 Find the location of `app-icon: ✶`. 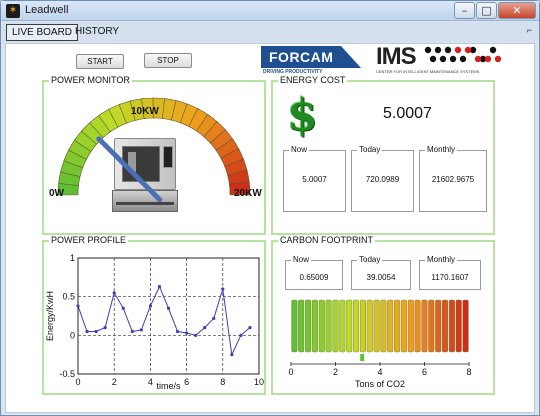

app-icon: ✶ is located at coordinates (13, 11).